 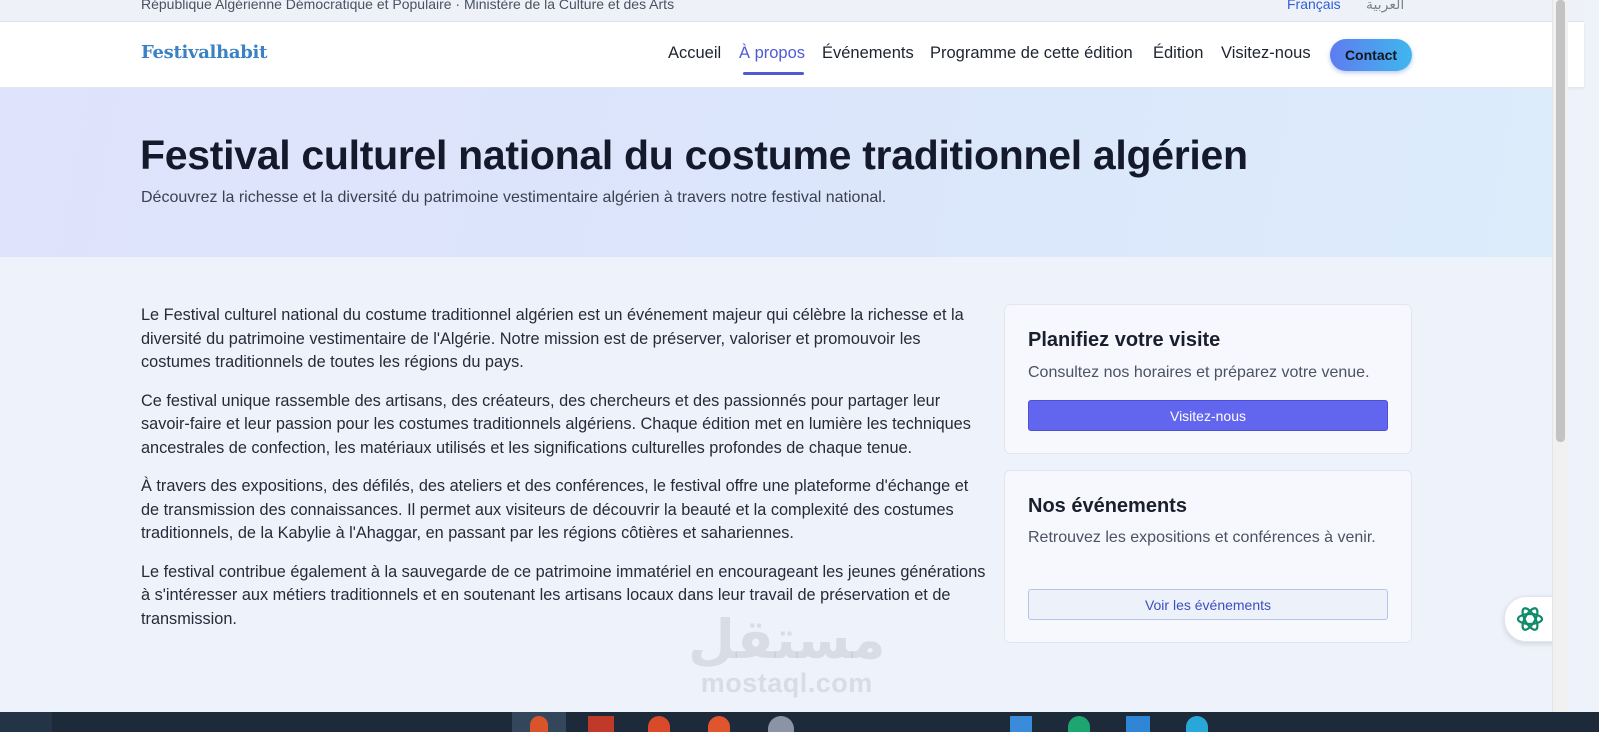 What do you see at coordinates (1031, 53) in the screenshot?
I see `nav-link-programme: Programme de cette édition` at bounding box center [1031, 53].